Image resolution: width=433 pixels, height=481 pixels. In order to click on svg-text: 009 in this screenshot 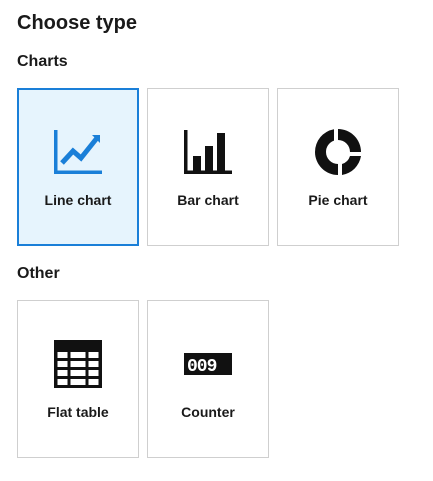, I will do `click(202, 367)`.